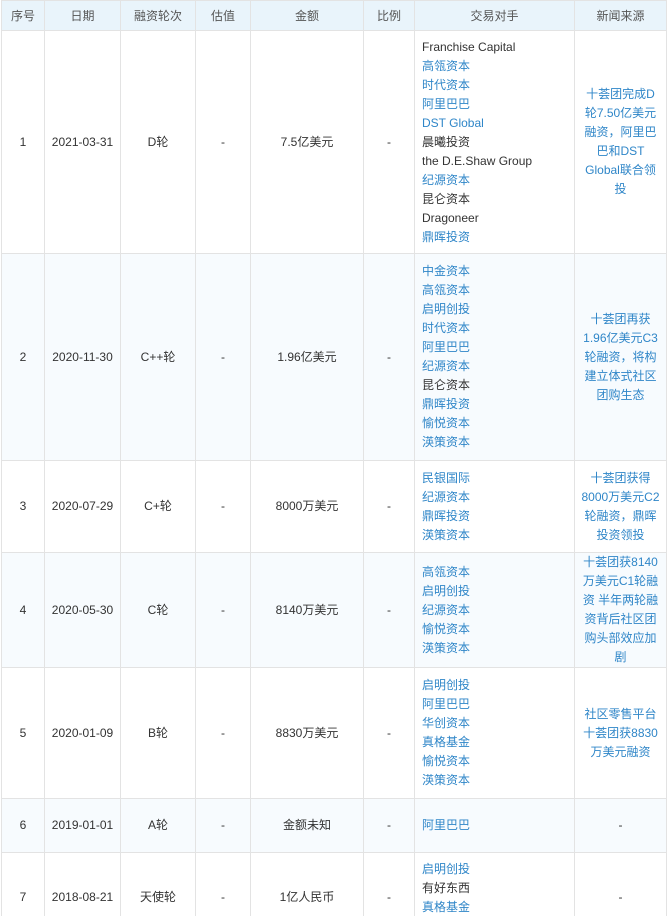  I want to click on row-parties: 启明创投有好东西真格基金愉悦资本, so click(494, 884).